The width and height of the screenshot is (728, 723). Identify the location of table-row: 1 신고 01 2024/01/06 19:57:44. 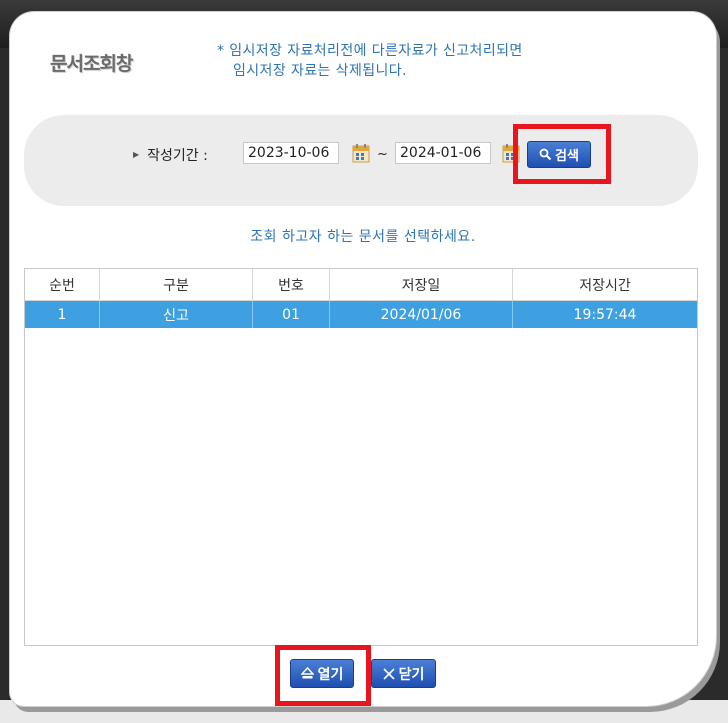
(361, 314).